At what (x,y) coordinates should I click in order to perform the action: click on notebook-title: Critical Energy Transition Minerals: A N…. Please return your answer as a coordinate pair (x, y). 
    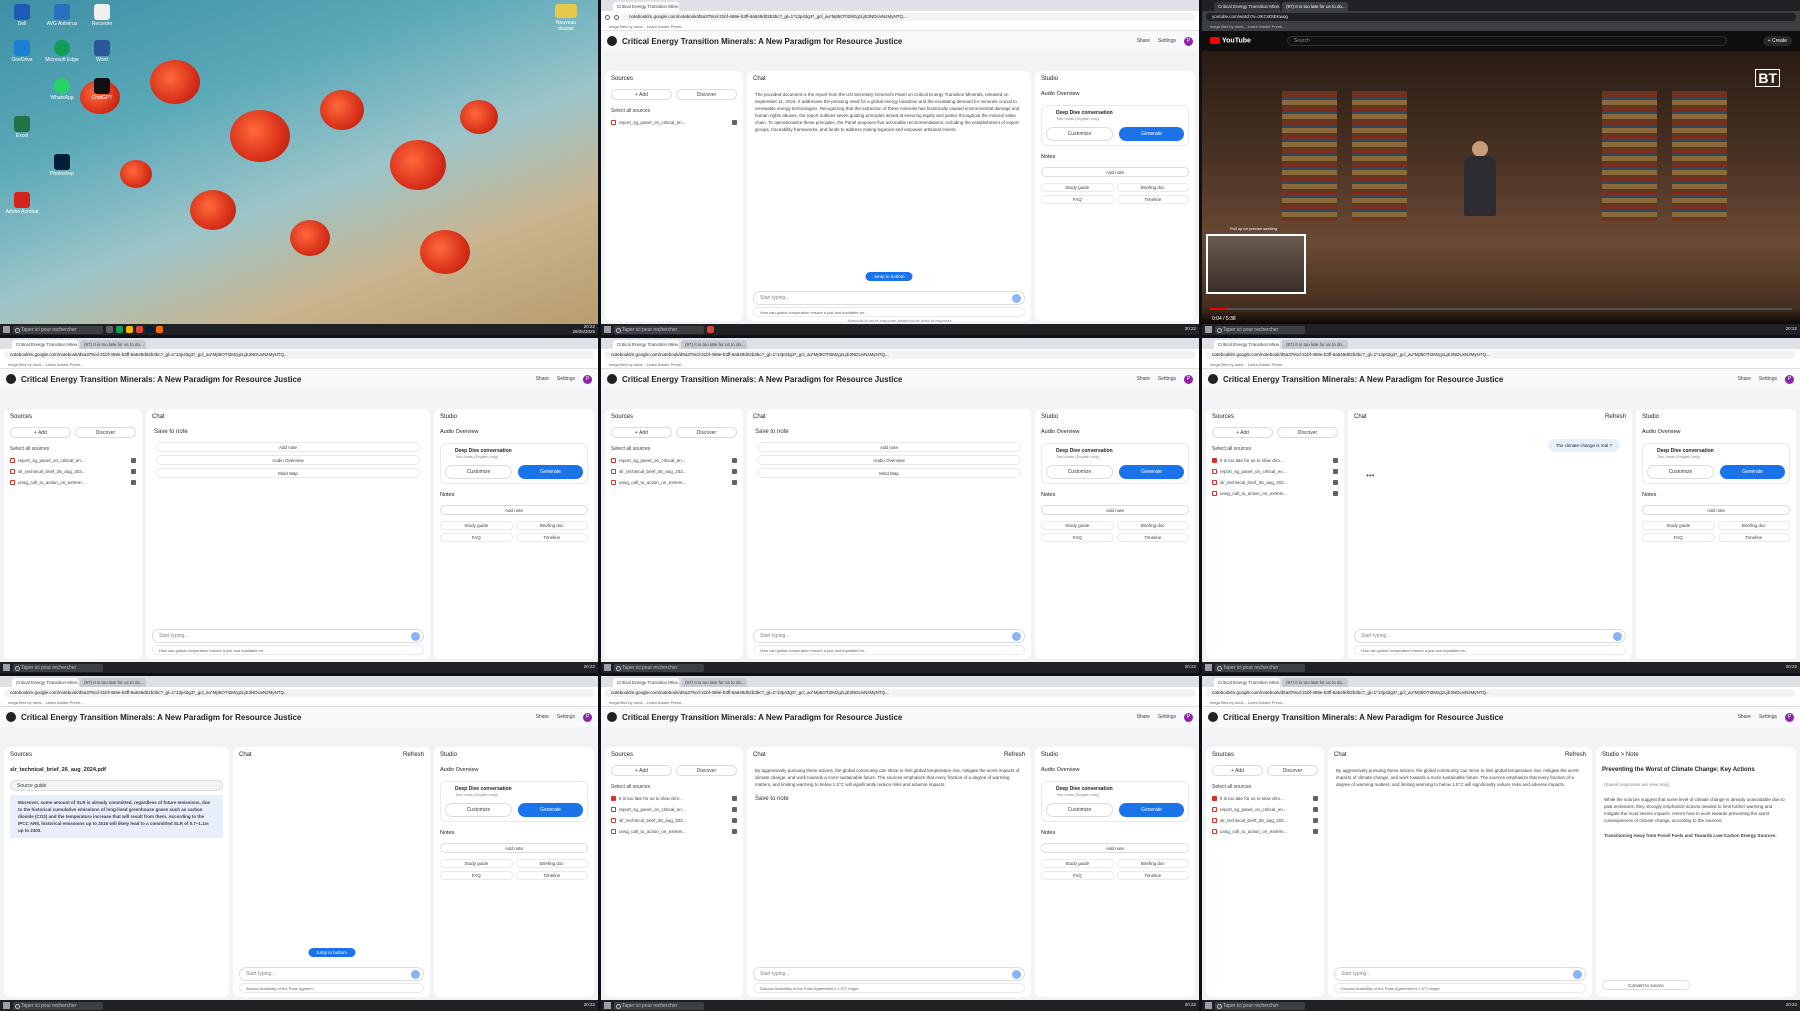
    Looking at the image, I should click on (762, 717).